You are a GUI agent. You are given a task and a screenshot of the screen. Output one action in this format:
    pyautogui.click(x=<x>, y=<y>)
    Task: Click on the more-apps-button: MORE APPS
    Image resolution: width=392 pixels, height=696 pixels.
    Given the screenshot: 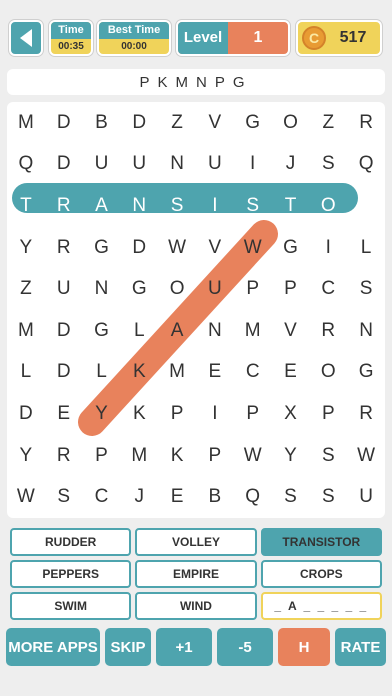 What is the action you would take?
    pyautogui.click(x=53, y=647)
    